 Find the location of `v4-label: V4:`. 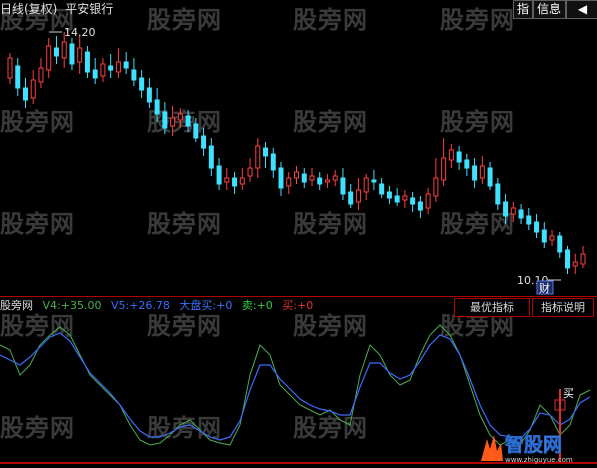

v4-label: V4: is located at coordinates (51, 305).